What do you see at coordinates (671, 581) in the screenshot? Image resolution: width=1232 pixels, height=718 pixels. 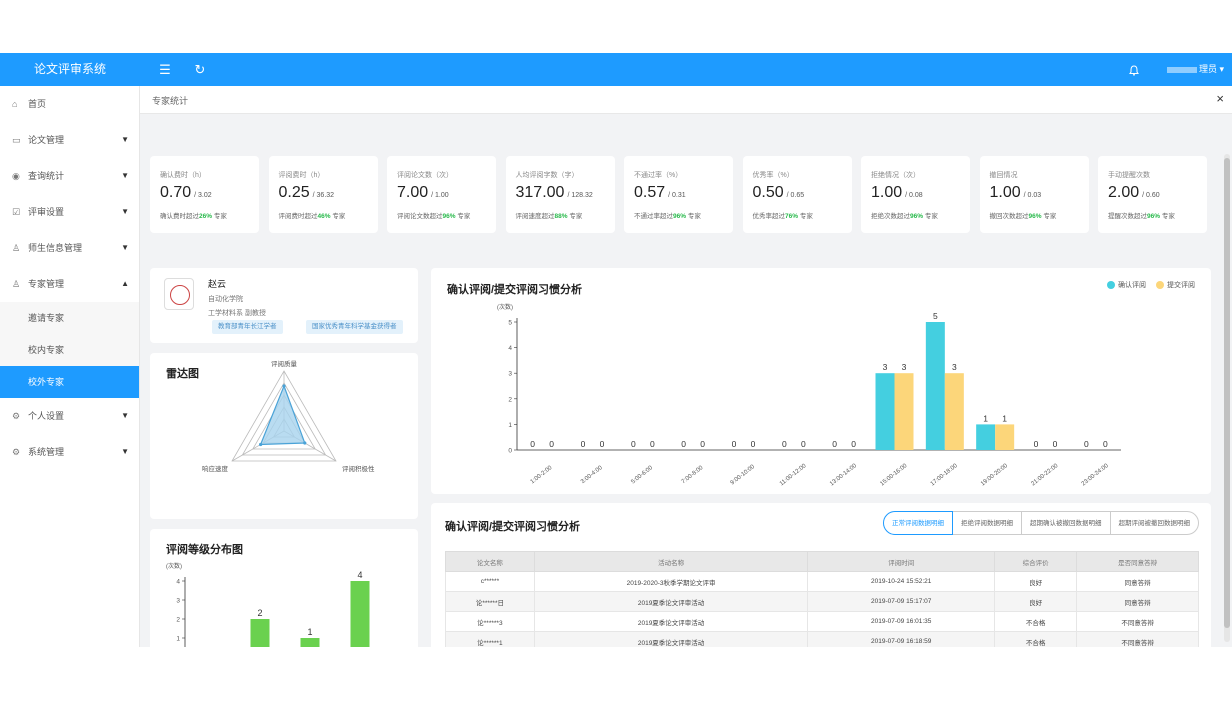 I see `table-cell: 2019-2020-3秋季学期论文评审` at bounding box center [671, 581].